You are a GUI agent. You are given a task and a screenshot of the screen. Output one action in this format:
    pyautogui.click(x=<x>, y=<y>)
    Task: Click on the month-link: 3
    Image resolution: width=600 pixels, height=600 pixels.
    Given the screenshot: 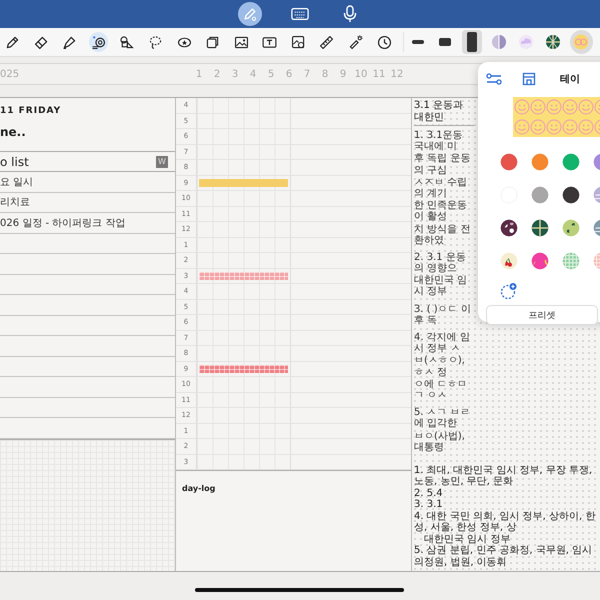 What is the action you would take?
    pyautogui.click(x=235, y=74)
    